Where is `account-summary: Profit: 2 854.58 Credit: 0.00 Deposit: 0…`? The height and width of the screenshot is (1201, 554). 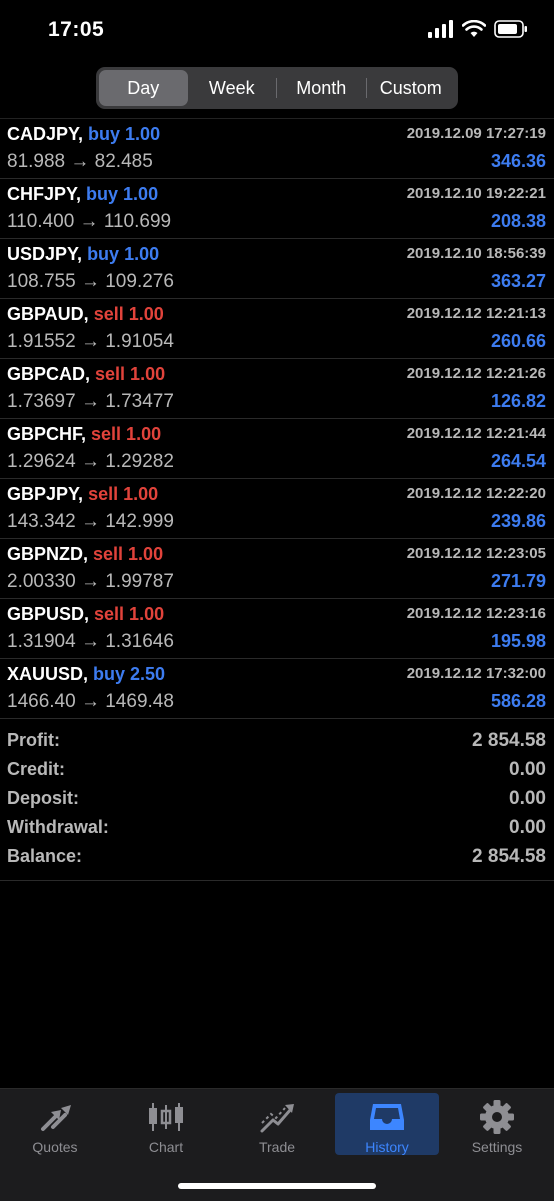
account-summary: Profit: 2 854.58 Credit: 0.00 Deposit: 0… is located at coordinates (277, 800).